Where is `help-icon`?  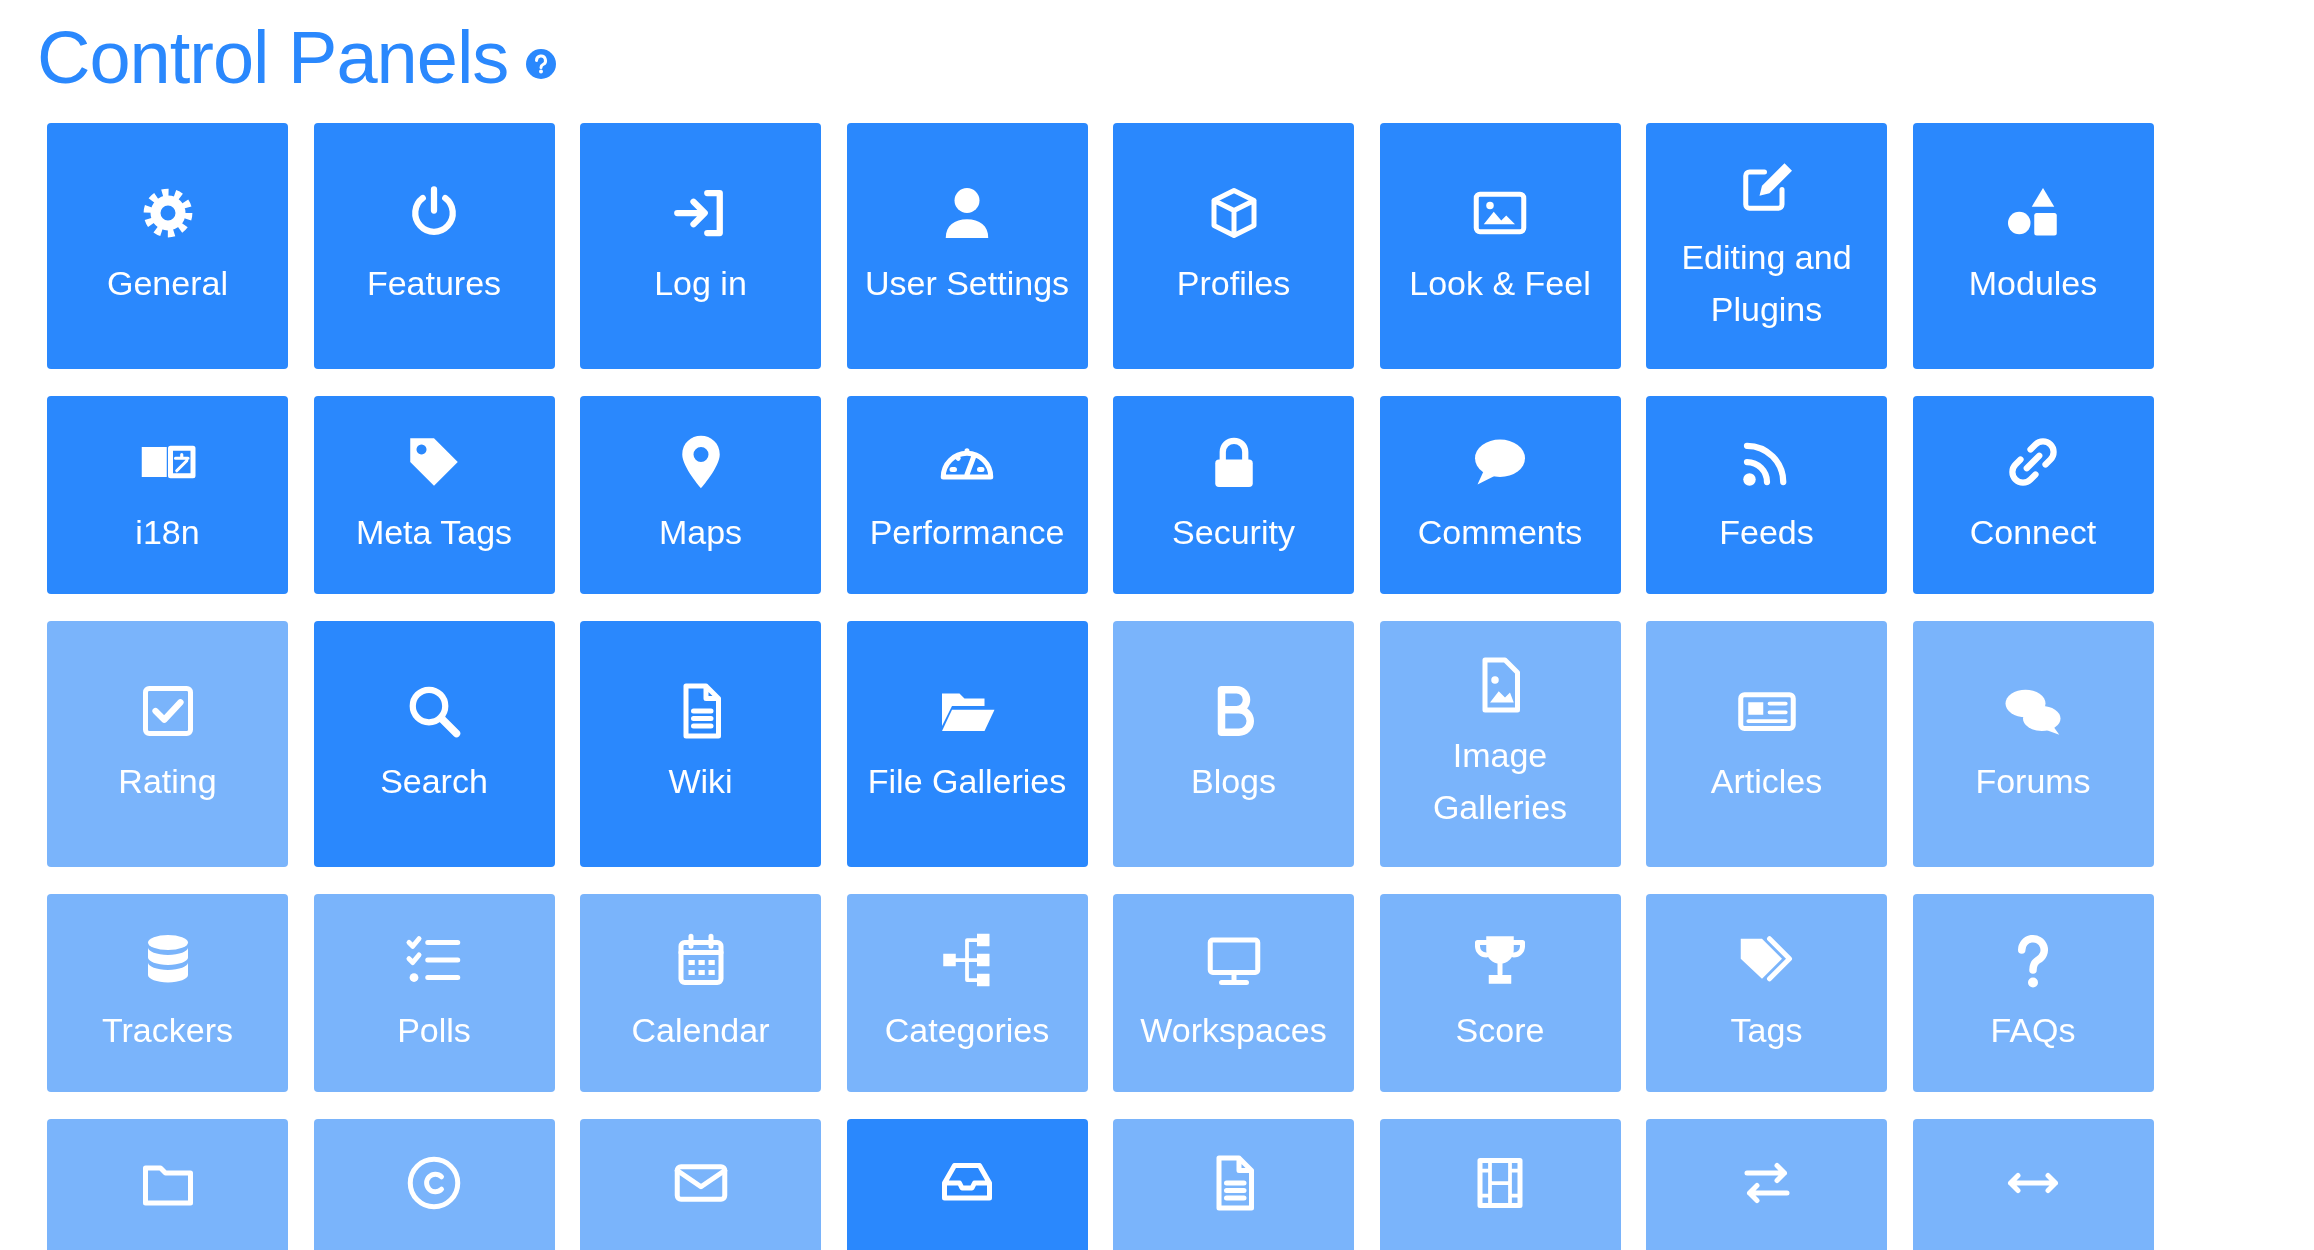 help-icon is located at coordinates (541, 64).